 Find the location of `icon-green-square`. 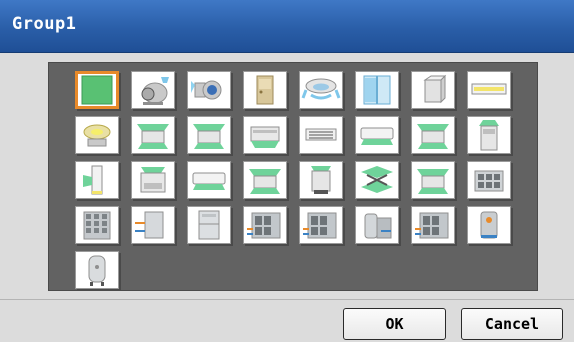

icon-green-square is located at coordinates (97, 90).